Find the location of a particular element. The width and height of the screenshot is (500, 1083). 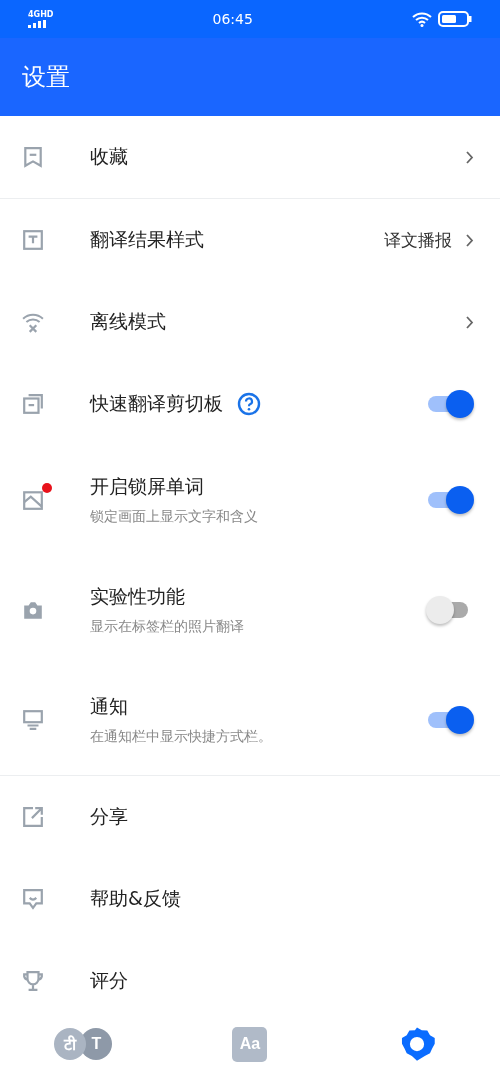

network-type: 4GHD is located at coordinates (41, 14).